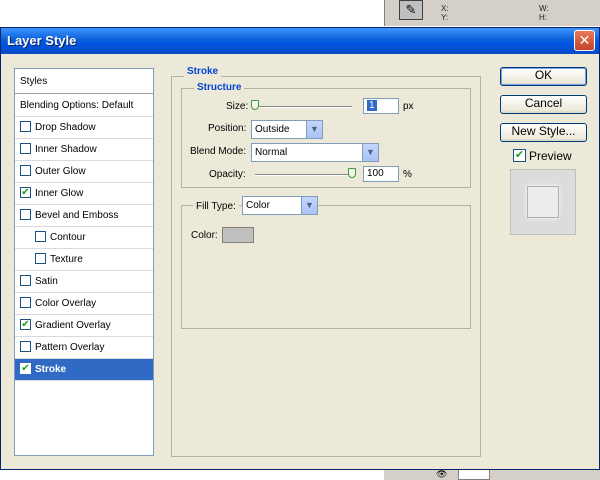 This screenshot has height=480, width=600. I want to click on preview-checkbox: ✔ Preview, so click(542, 156).